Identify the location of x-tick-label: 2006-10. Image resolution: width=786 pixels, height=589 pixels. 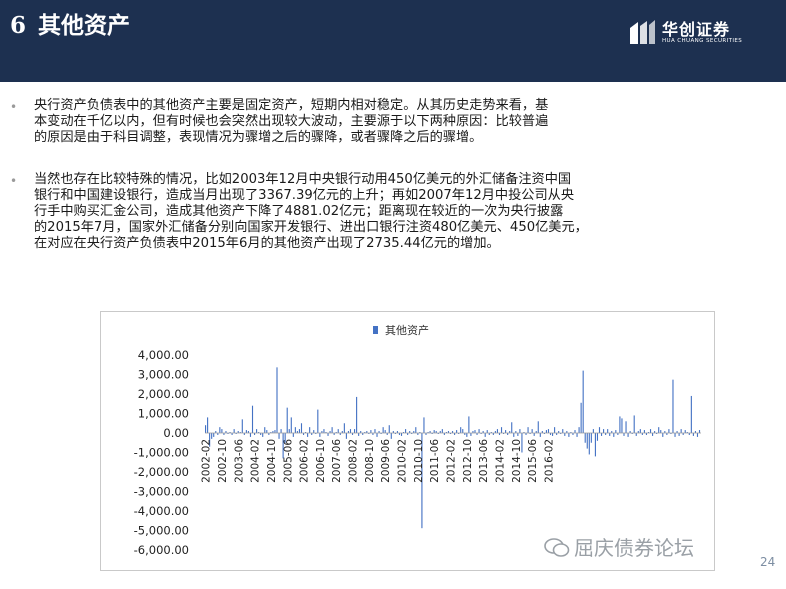
(321, 461).